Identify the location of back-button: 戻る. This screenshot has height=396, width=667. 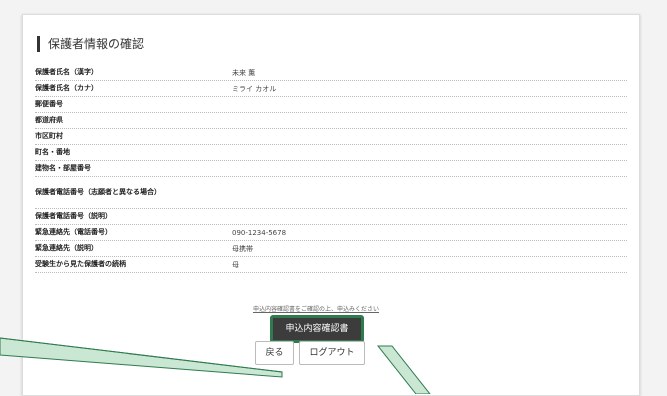
(274, 353).